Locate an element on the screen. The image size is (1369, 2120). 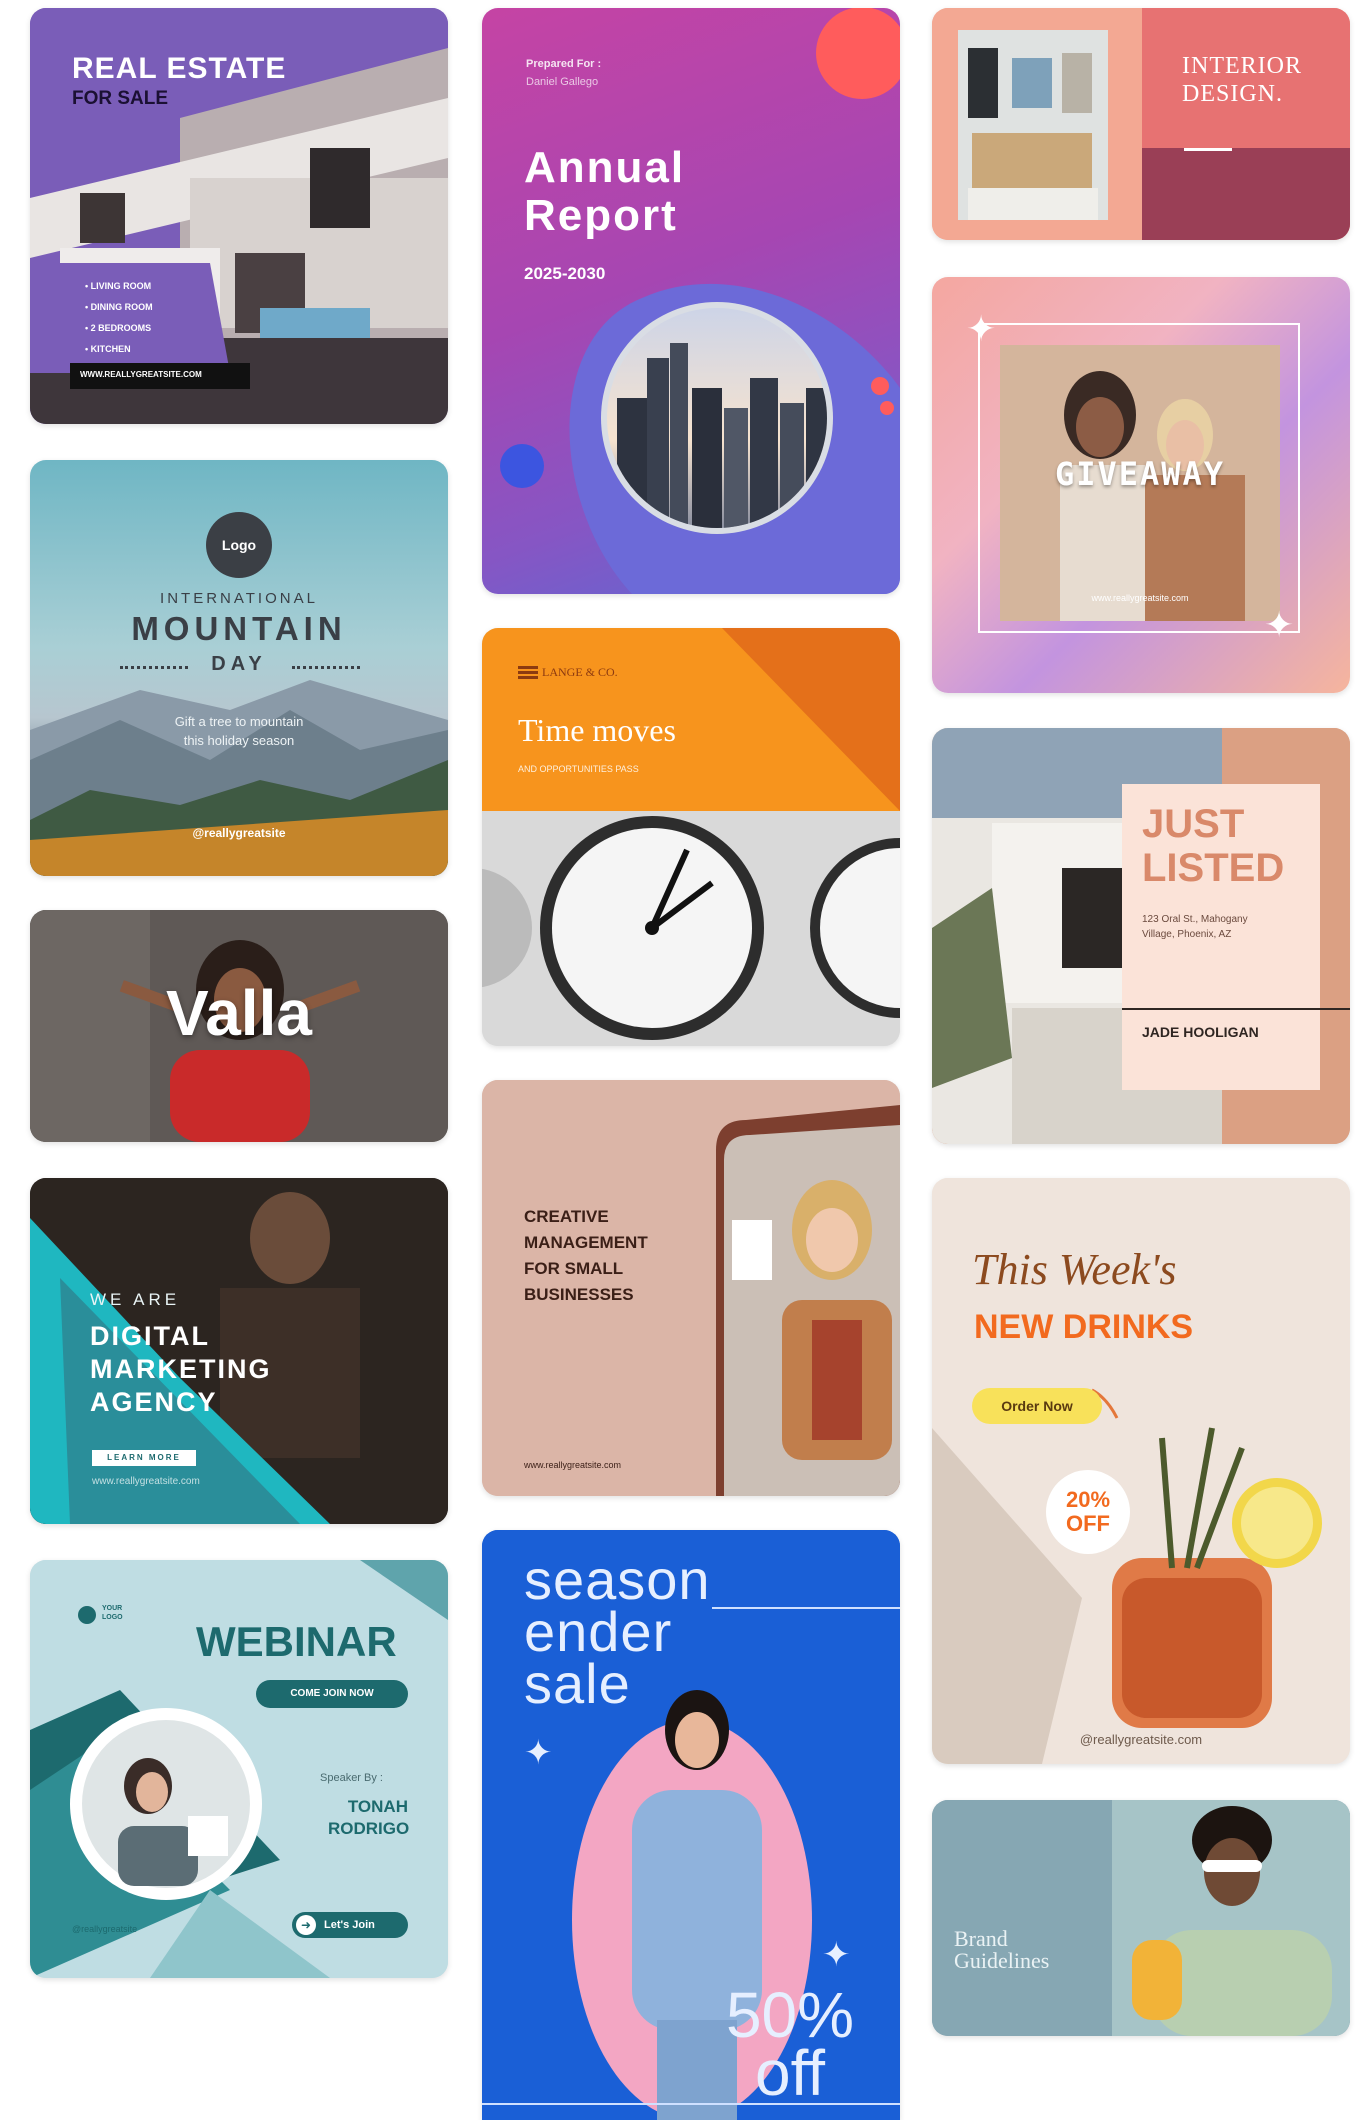
title-line: Annual is located at coordinates (605, 167).